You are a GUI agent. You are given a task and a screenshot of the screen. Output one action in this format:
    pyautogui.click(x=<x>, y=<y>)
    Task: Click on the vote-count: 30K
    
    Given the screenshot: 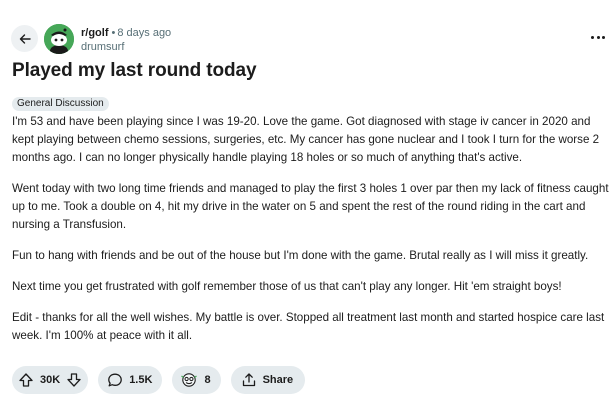 What is the action you would take?
    pyautogui.click(x=50, y=380)
    